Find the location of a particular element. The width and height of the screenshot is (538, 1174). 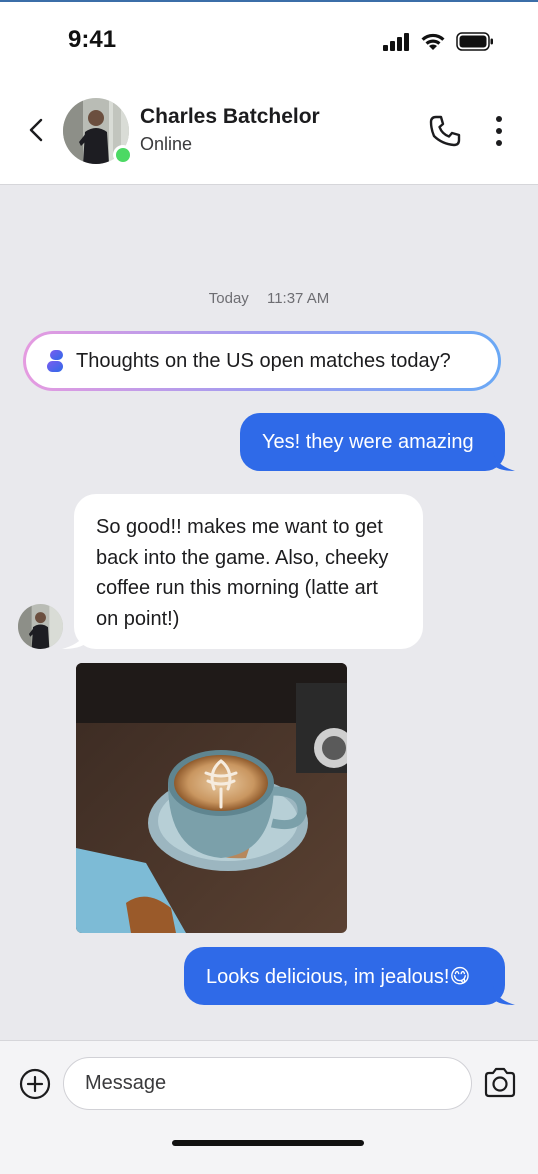

ai-suggestion-text: Thoughts on the US open matches today? is located at coordinates (263, 360).